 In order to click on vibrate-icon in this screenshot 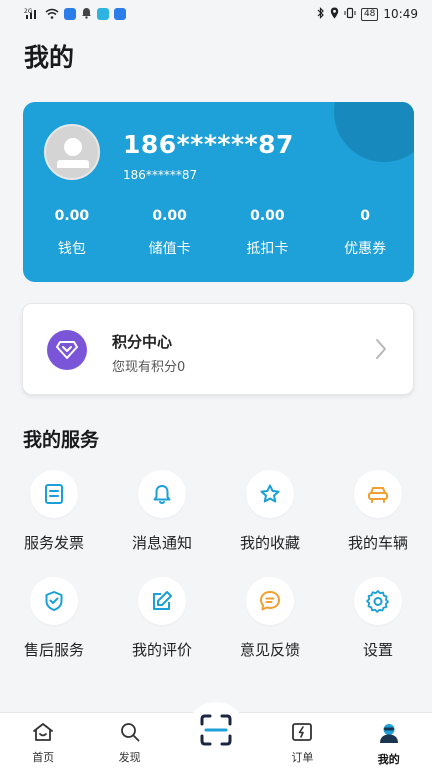, I will do `click(350, 14)`.